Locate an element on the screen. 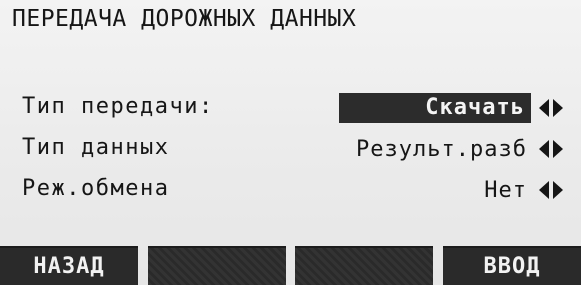 This screenshot has width=581, height=285. field-exchange-mode-value-box: Нет is located at coordinates (505, 190).